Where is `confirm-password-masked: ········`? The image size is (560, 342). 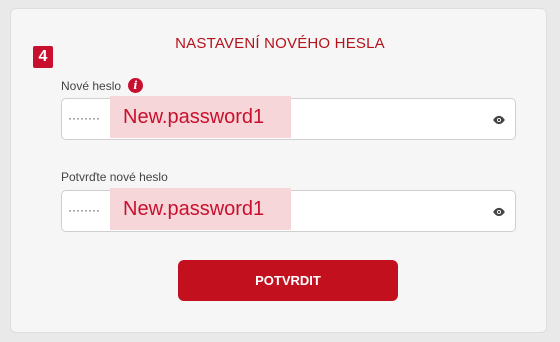 confirm-password-masked: ········ is located at coordinates (84, 210).